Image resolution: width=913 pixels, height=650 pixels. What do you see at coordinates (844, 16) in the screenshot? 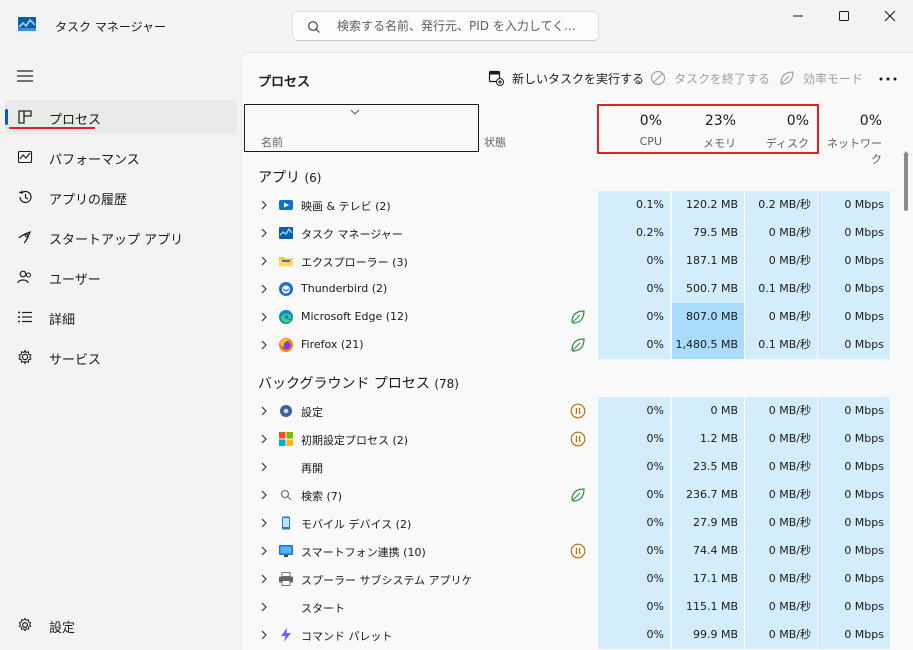
I see `maximize-button` at bounding box center [844, 16].